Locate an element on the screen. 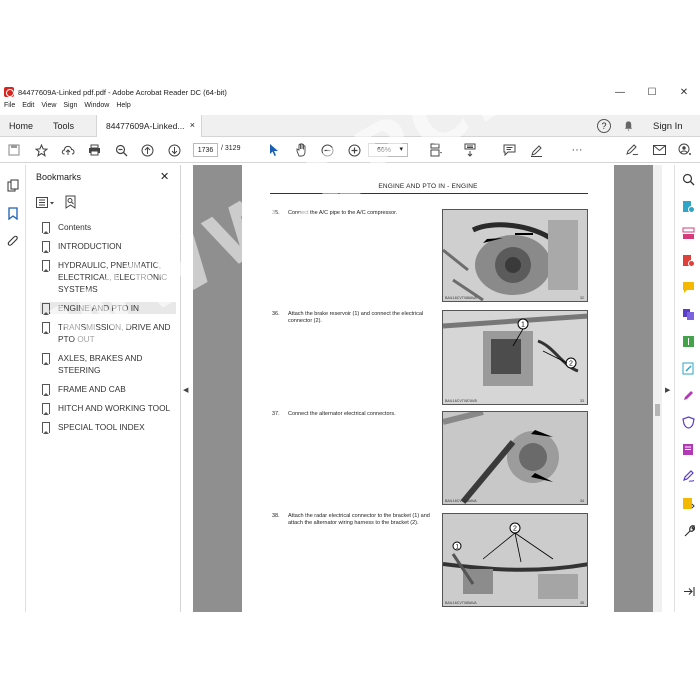 The width and height of the screenshot is (700, 700). bookmark-label: Contents is located at coordinates (75, 227).